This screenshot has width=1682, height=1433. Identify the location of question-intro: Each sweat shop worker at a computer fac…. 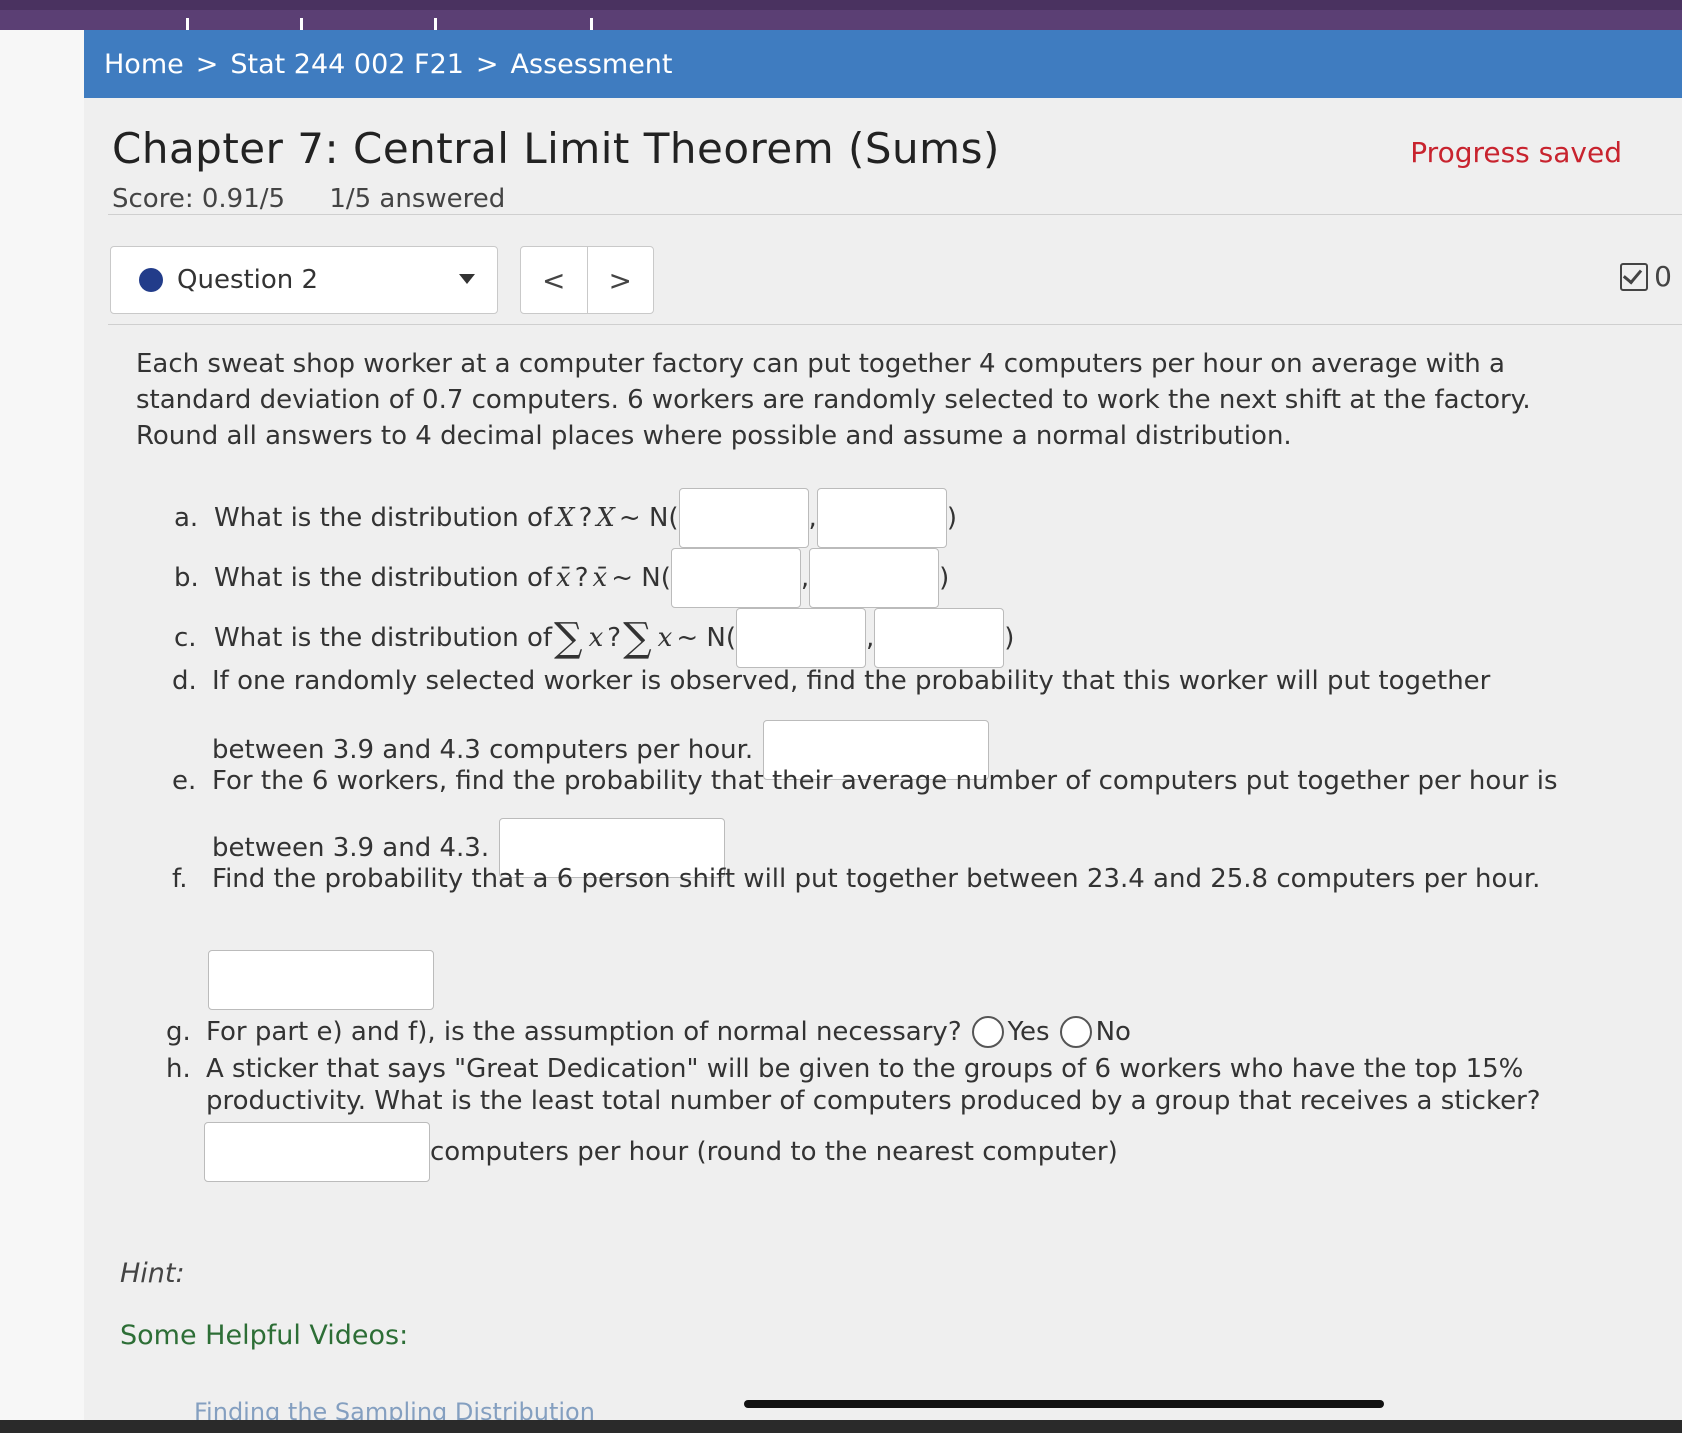
(833, 400).